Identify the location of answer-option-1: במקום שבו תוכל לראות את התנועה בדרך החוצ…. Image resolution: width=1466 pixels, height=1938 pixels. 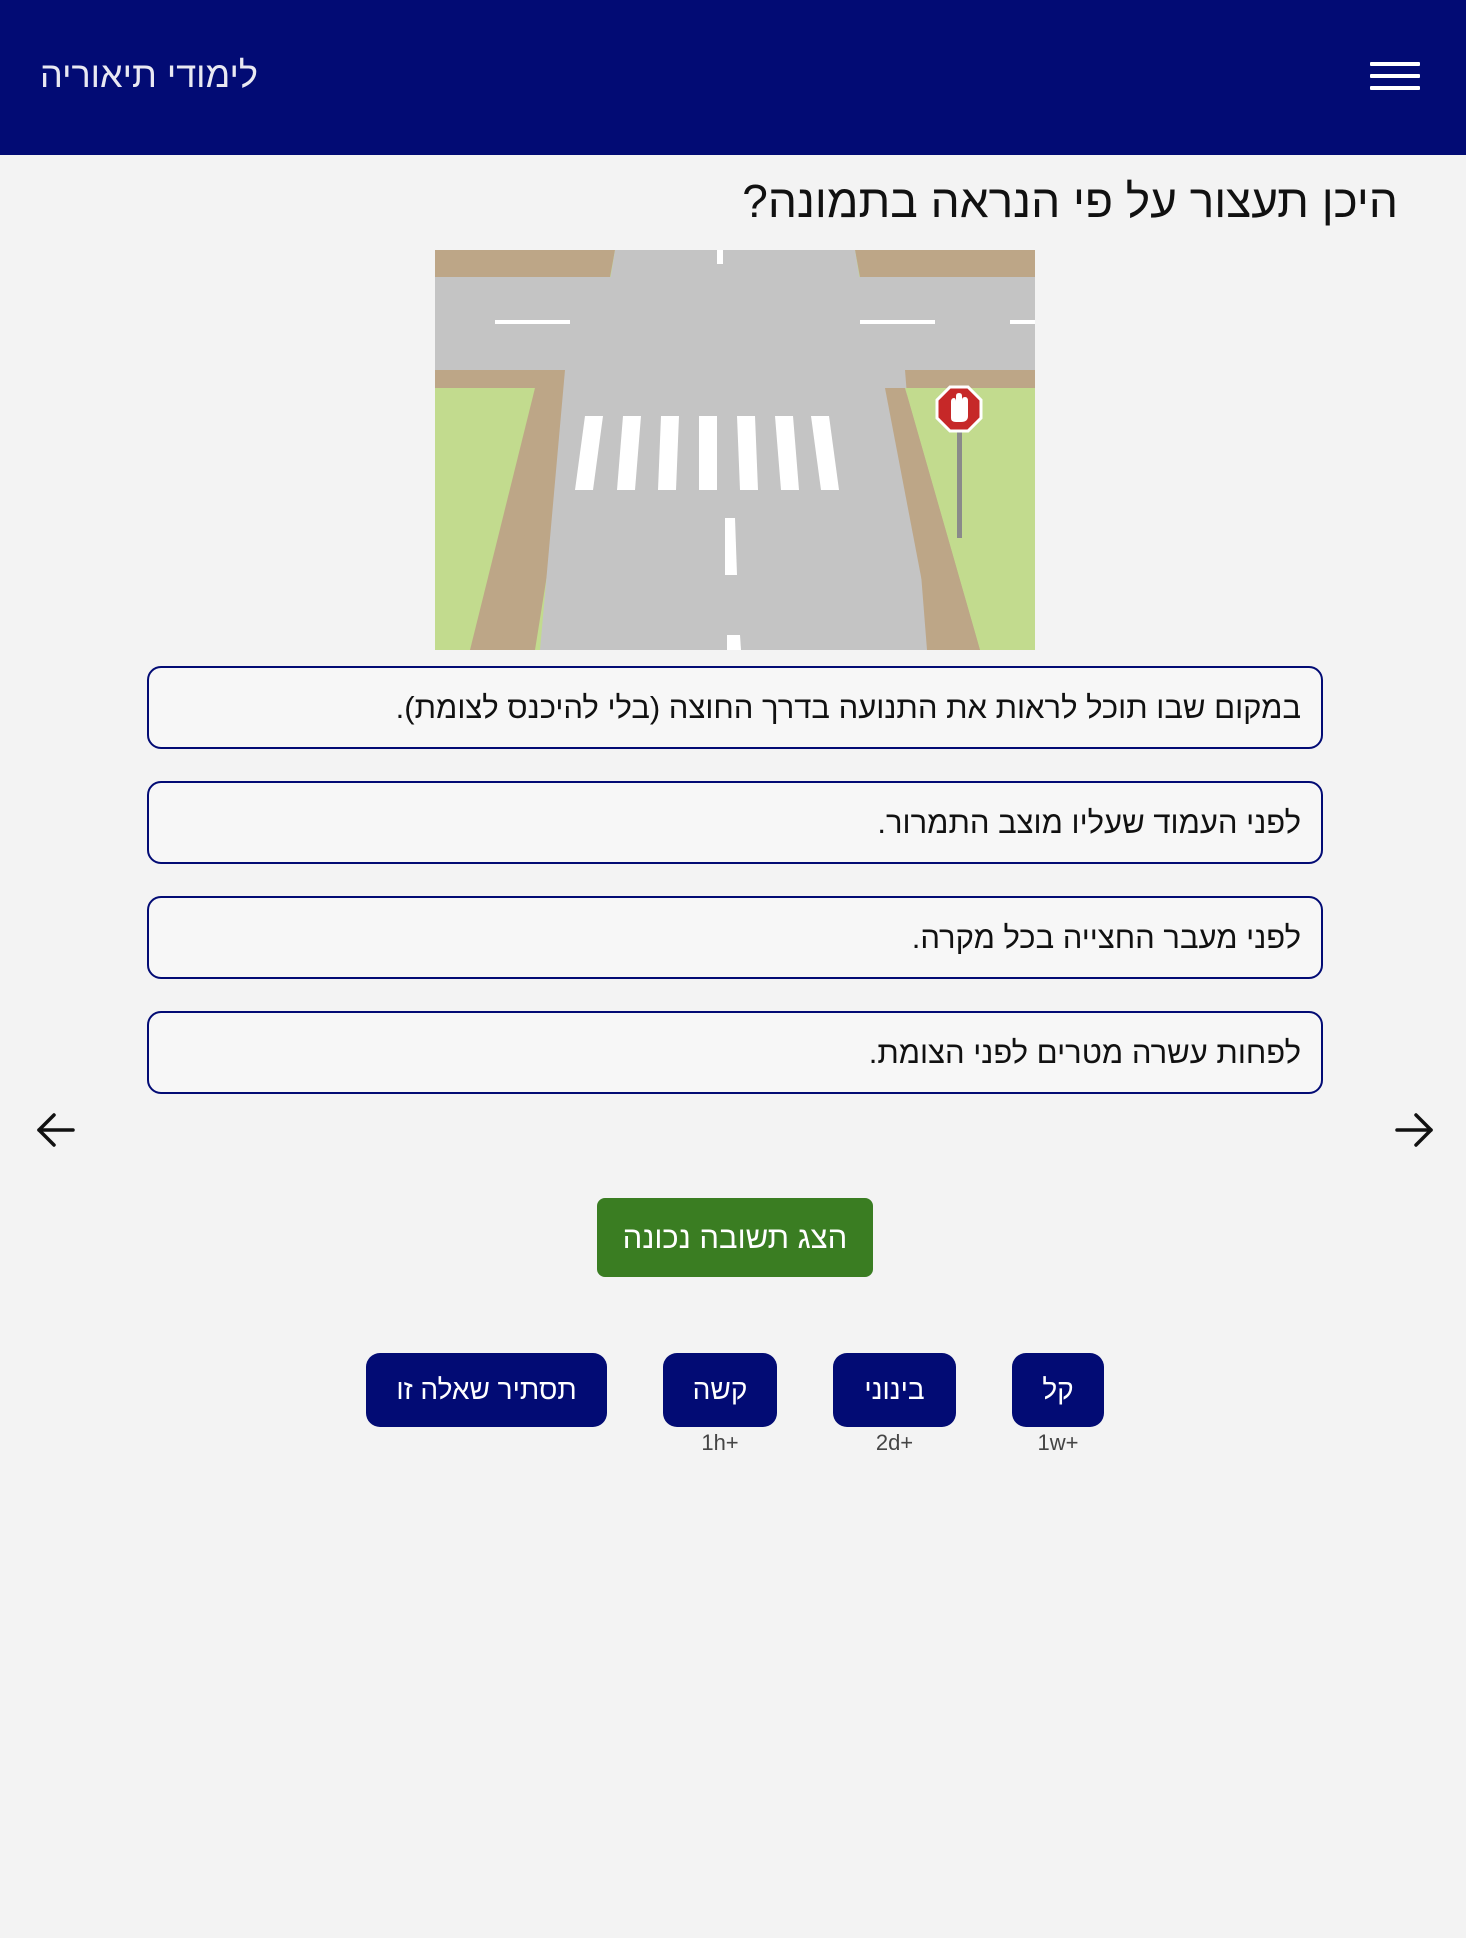
(735, 707).